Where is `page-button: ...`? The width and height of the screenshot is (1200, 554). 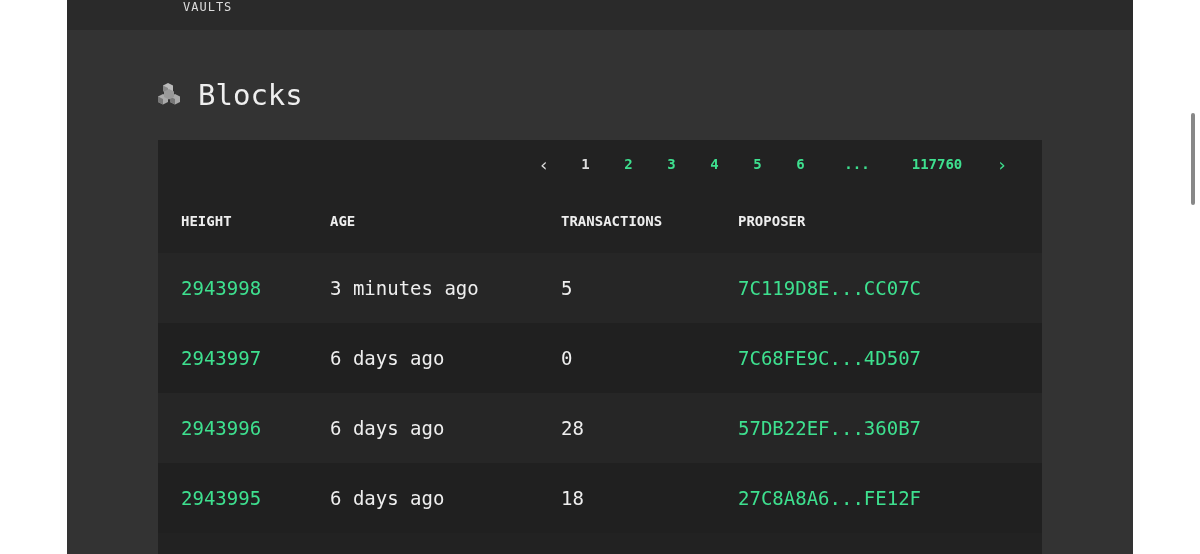 page-button: ... is located at coordinates (857, 164).